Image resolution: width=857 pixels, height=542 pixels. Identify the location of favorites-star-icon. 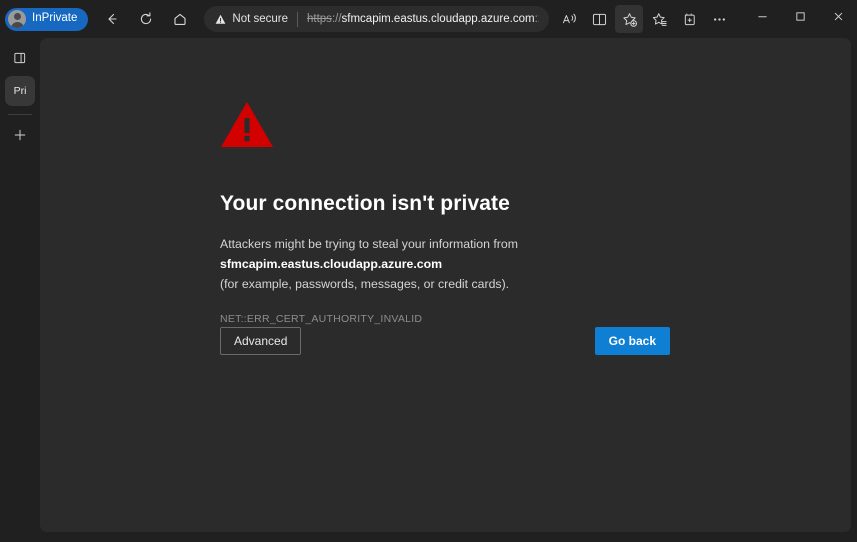
(659, 19).